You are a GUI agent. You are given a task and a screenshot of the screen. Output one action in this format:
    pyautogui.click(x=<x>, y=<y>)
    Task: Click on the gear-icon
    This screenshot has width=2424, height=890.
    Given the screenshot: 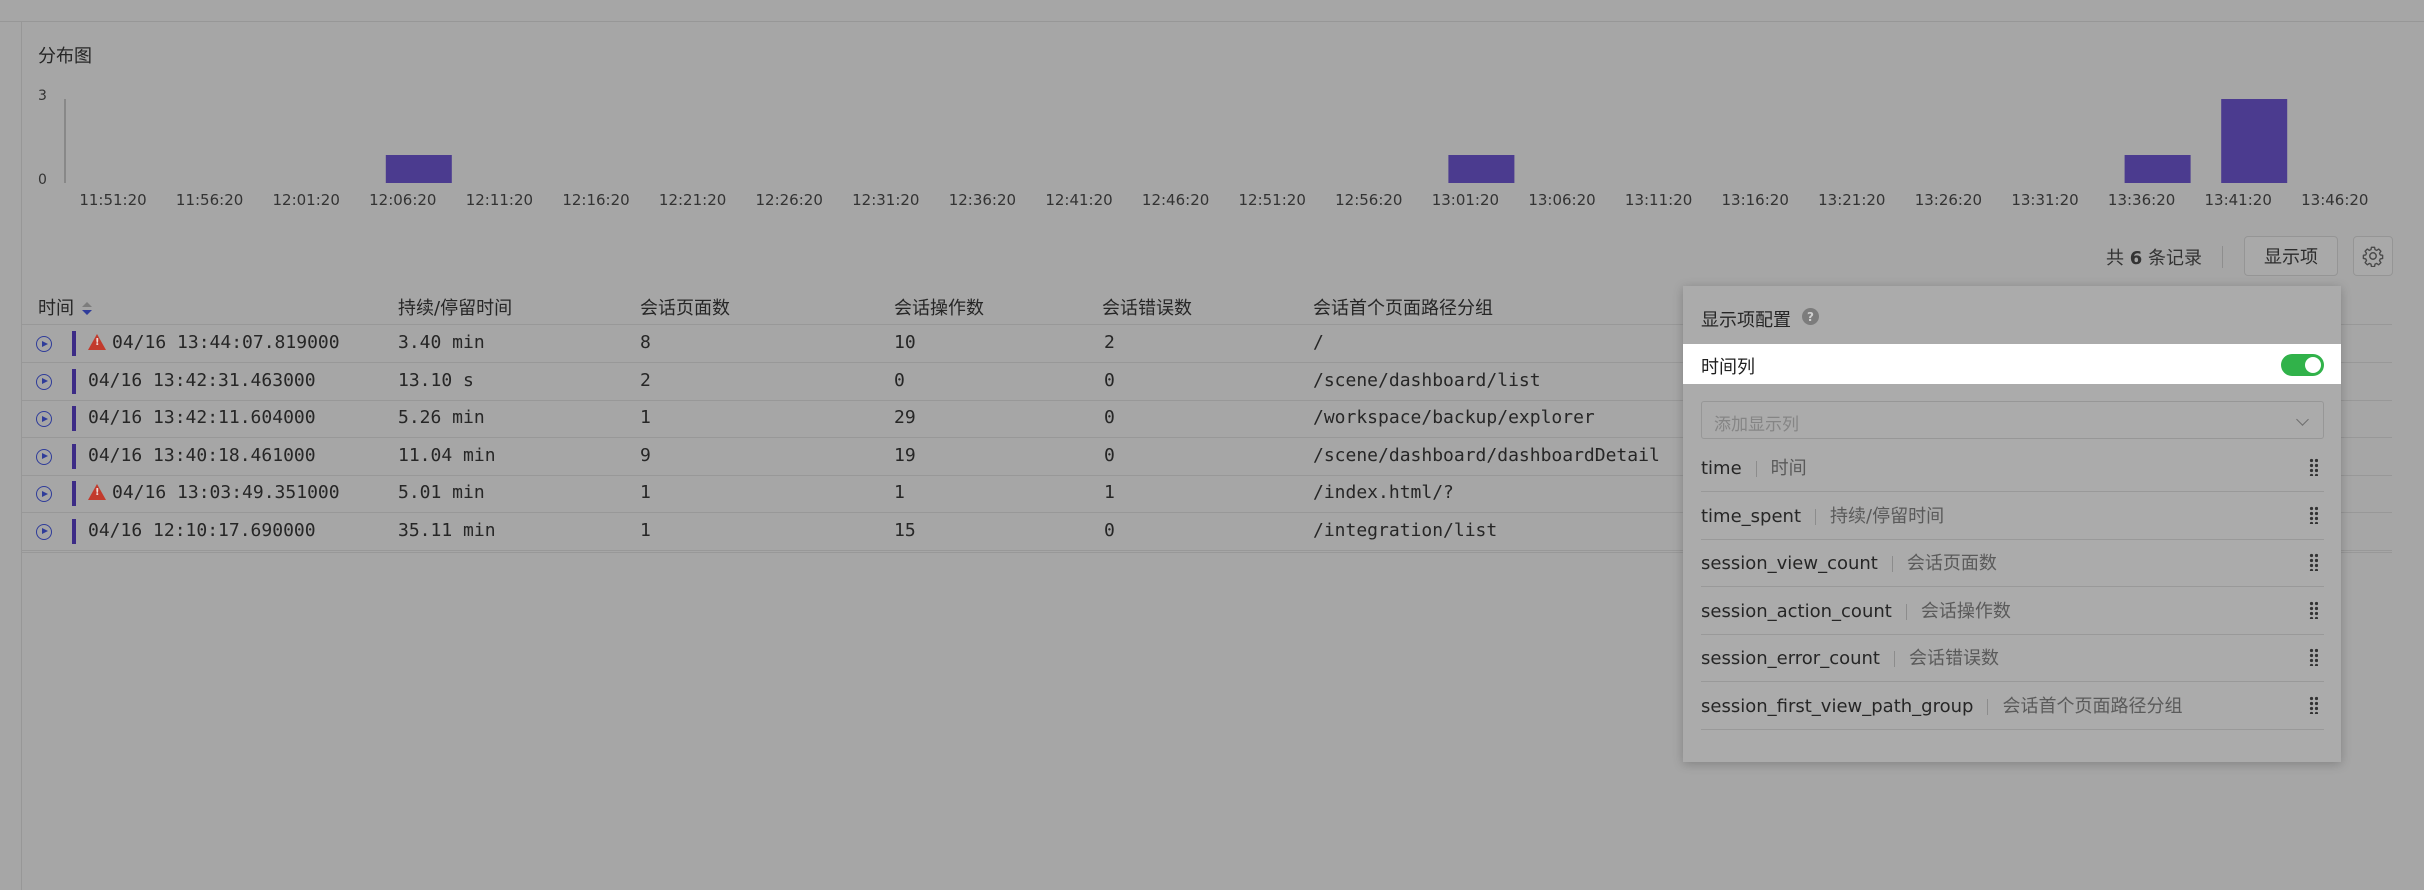 What is the action you would take?
    pyautogui.click(x=2373, y=256)
    